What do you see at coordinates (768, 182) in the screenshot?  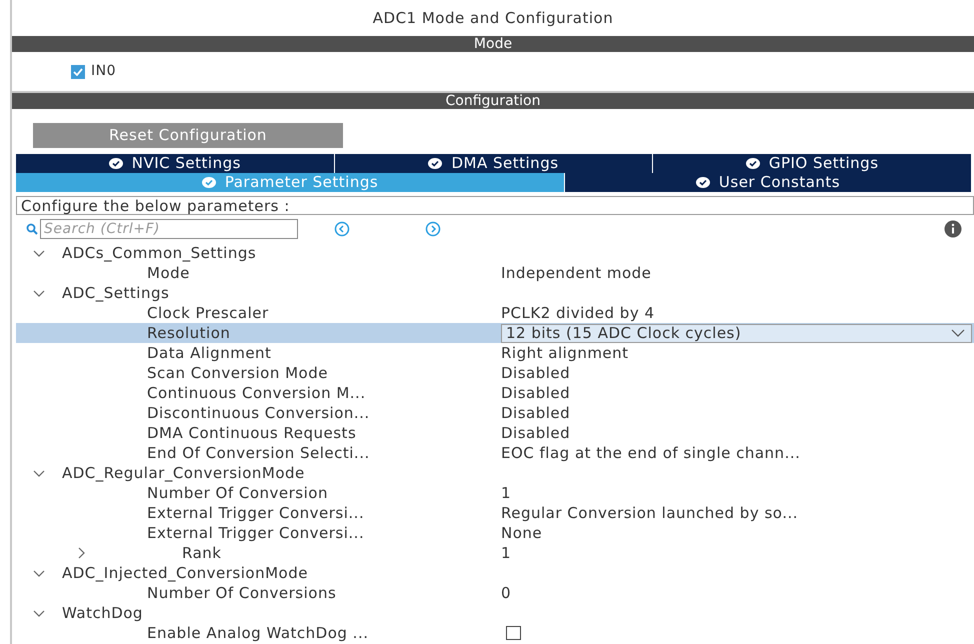 I see `tab: User Constants` at bounding box center [768, 182].